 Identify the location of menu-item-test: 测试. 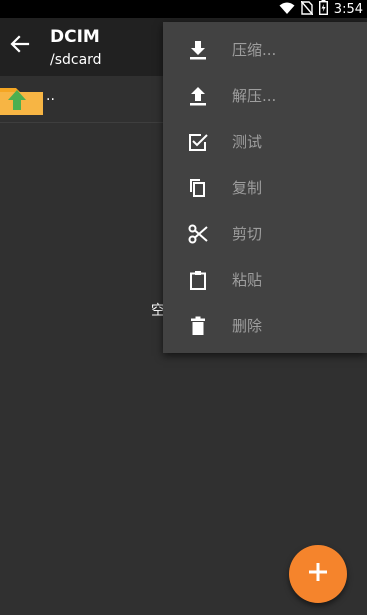
(265, 141).